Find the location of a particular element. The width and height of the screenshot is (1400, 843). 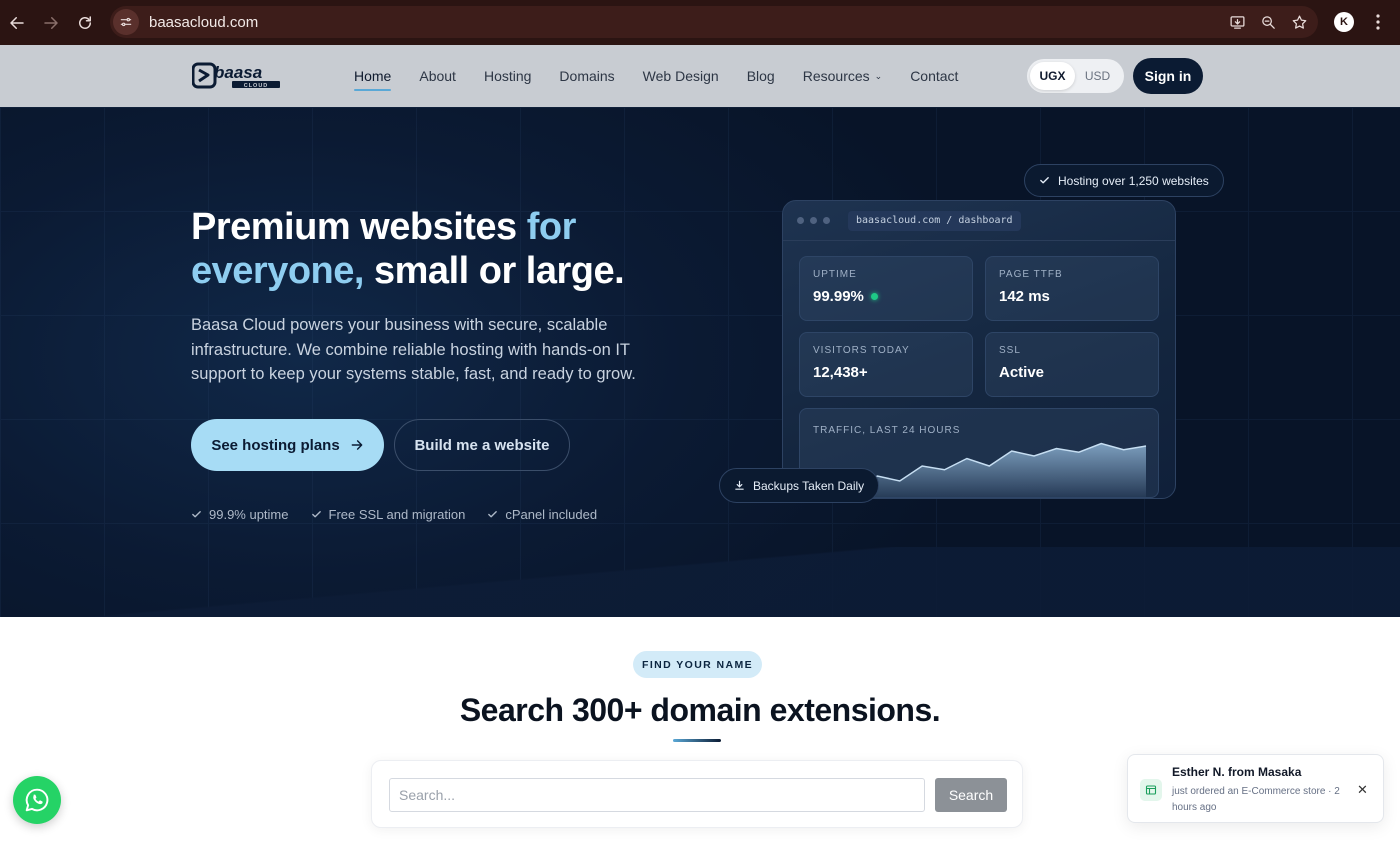

site-settings-icon is located at coordinates (126, 22).